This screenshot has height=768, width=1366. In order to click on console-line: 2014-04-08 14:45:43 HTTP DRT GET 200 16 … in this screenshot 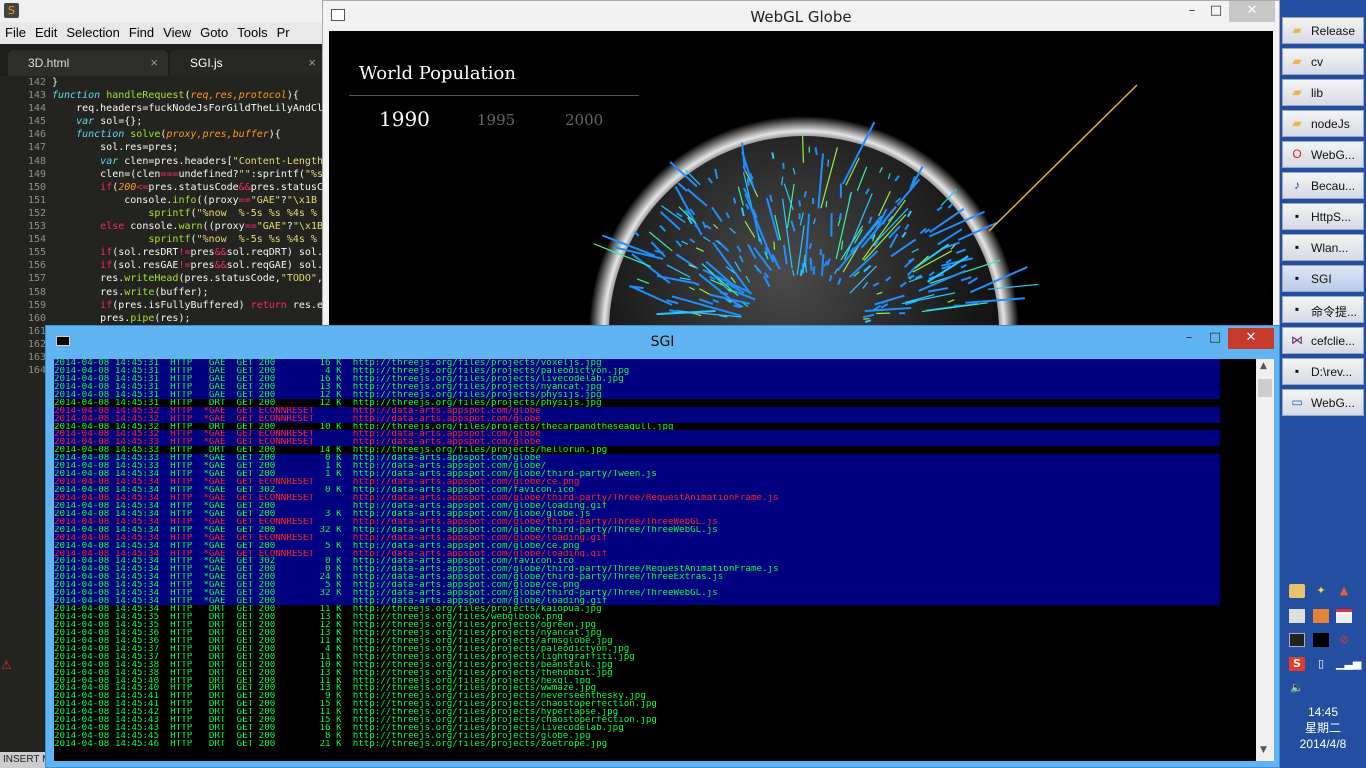, I will do `click(339, 728)`.